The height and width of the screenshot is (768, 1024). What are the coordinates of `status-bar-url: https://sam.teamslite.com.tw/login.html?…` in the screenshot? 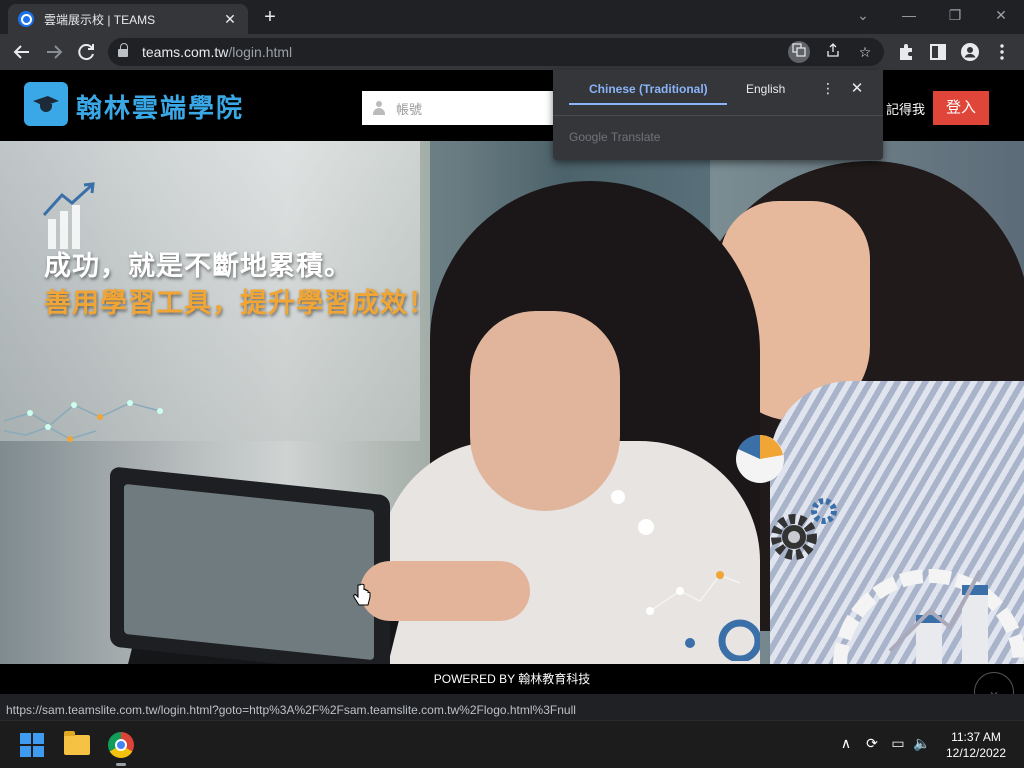 It's located at (291, 710).